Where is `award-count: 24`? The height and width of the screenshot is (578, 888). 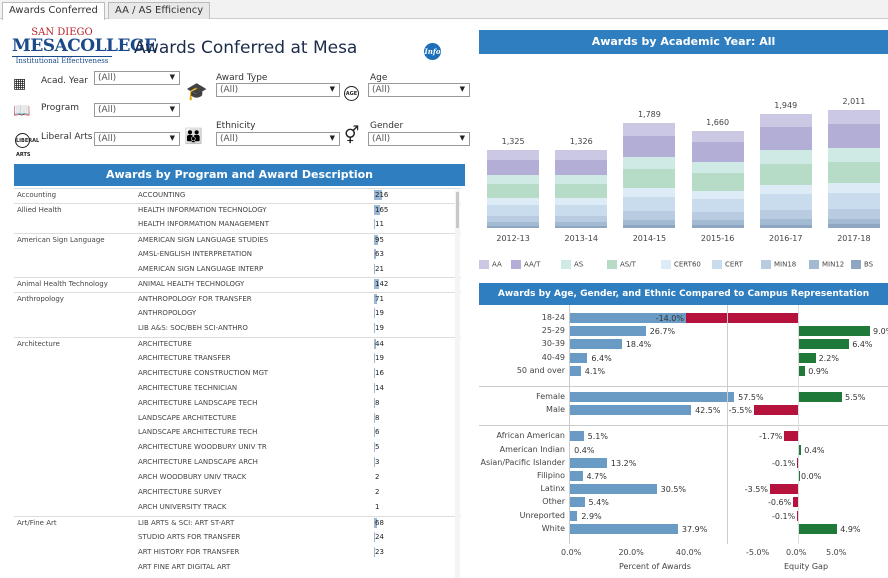
award-count: 24 is located at coordinates (379, 536).